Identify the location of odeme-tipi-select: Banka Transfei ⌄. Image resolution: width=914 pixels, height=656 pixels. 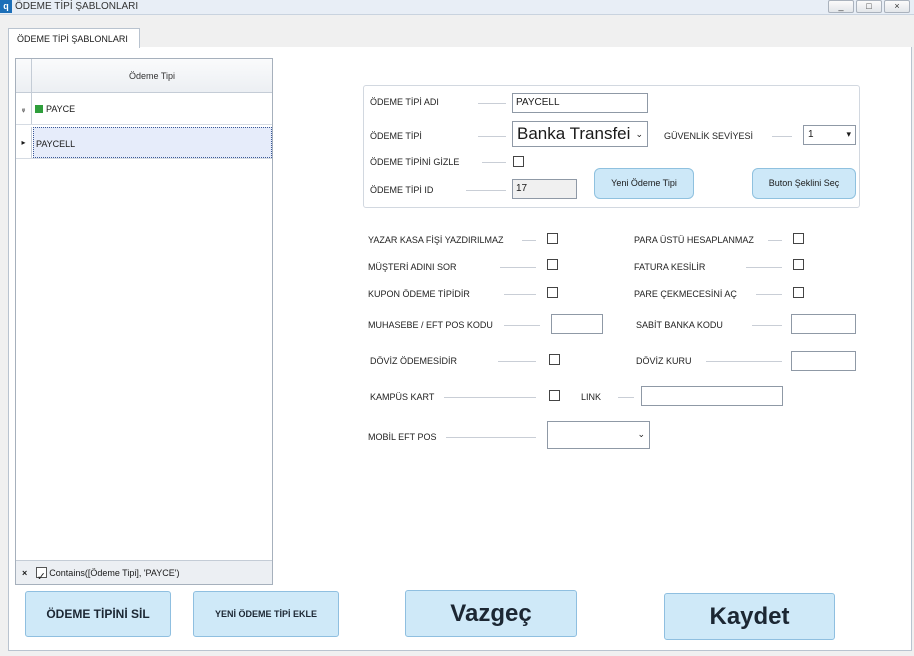
(580, 134).